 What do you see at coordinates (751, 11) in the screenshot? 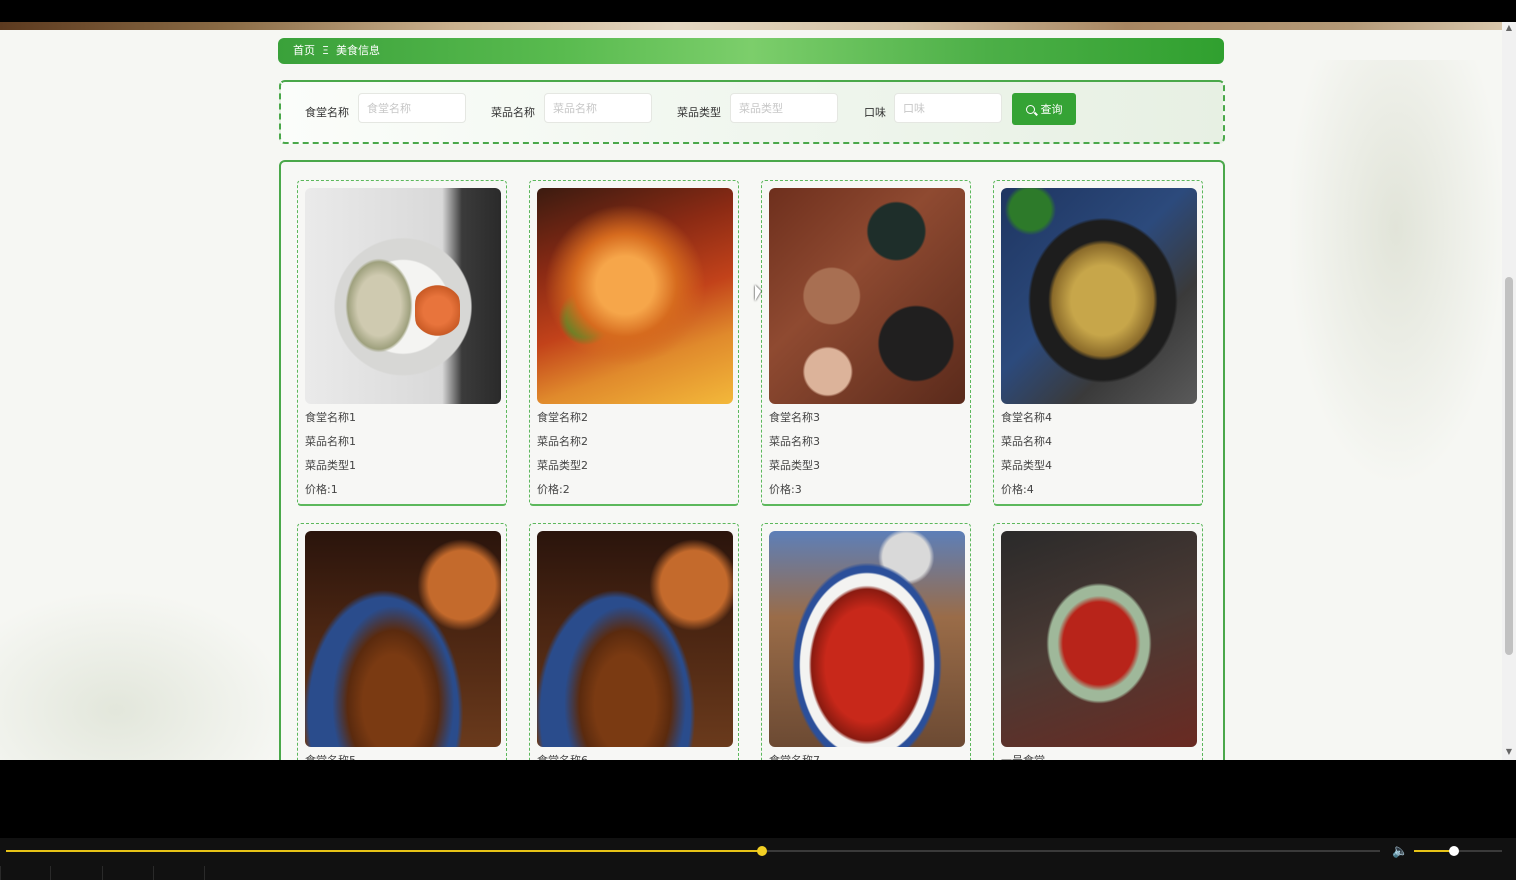
I see `window-top-bar` at bounding box center [751, 11].